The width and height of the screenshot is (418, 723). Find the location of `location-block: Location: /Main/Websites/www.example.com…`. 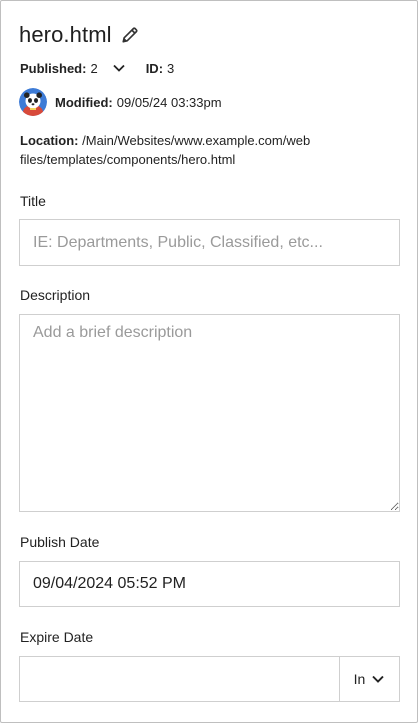

location-block: Location: /Main/Websites/www.example.com… is located at coordinates (210, 150).